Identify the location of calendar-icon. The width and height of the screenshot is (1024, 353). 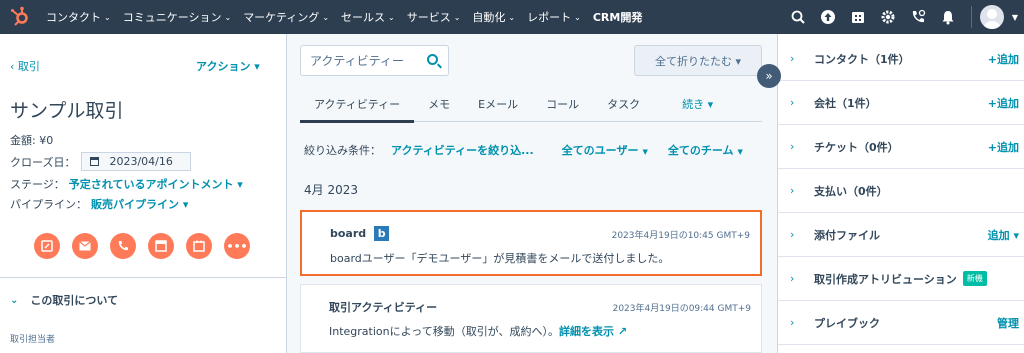
(95, 161).